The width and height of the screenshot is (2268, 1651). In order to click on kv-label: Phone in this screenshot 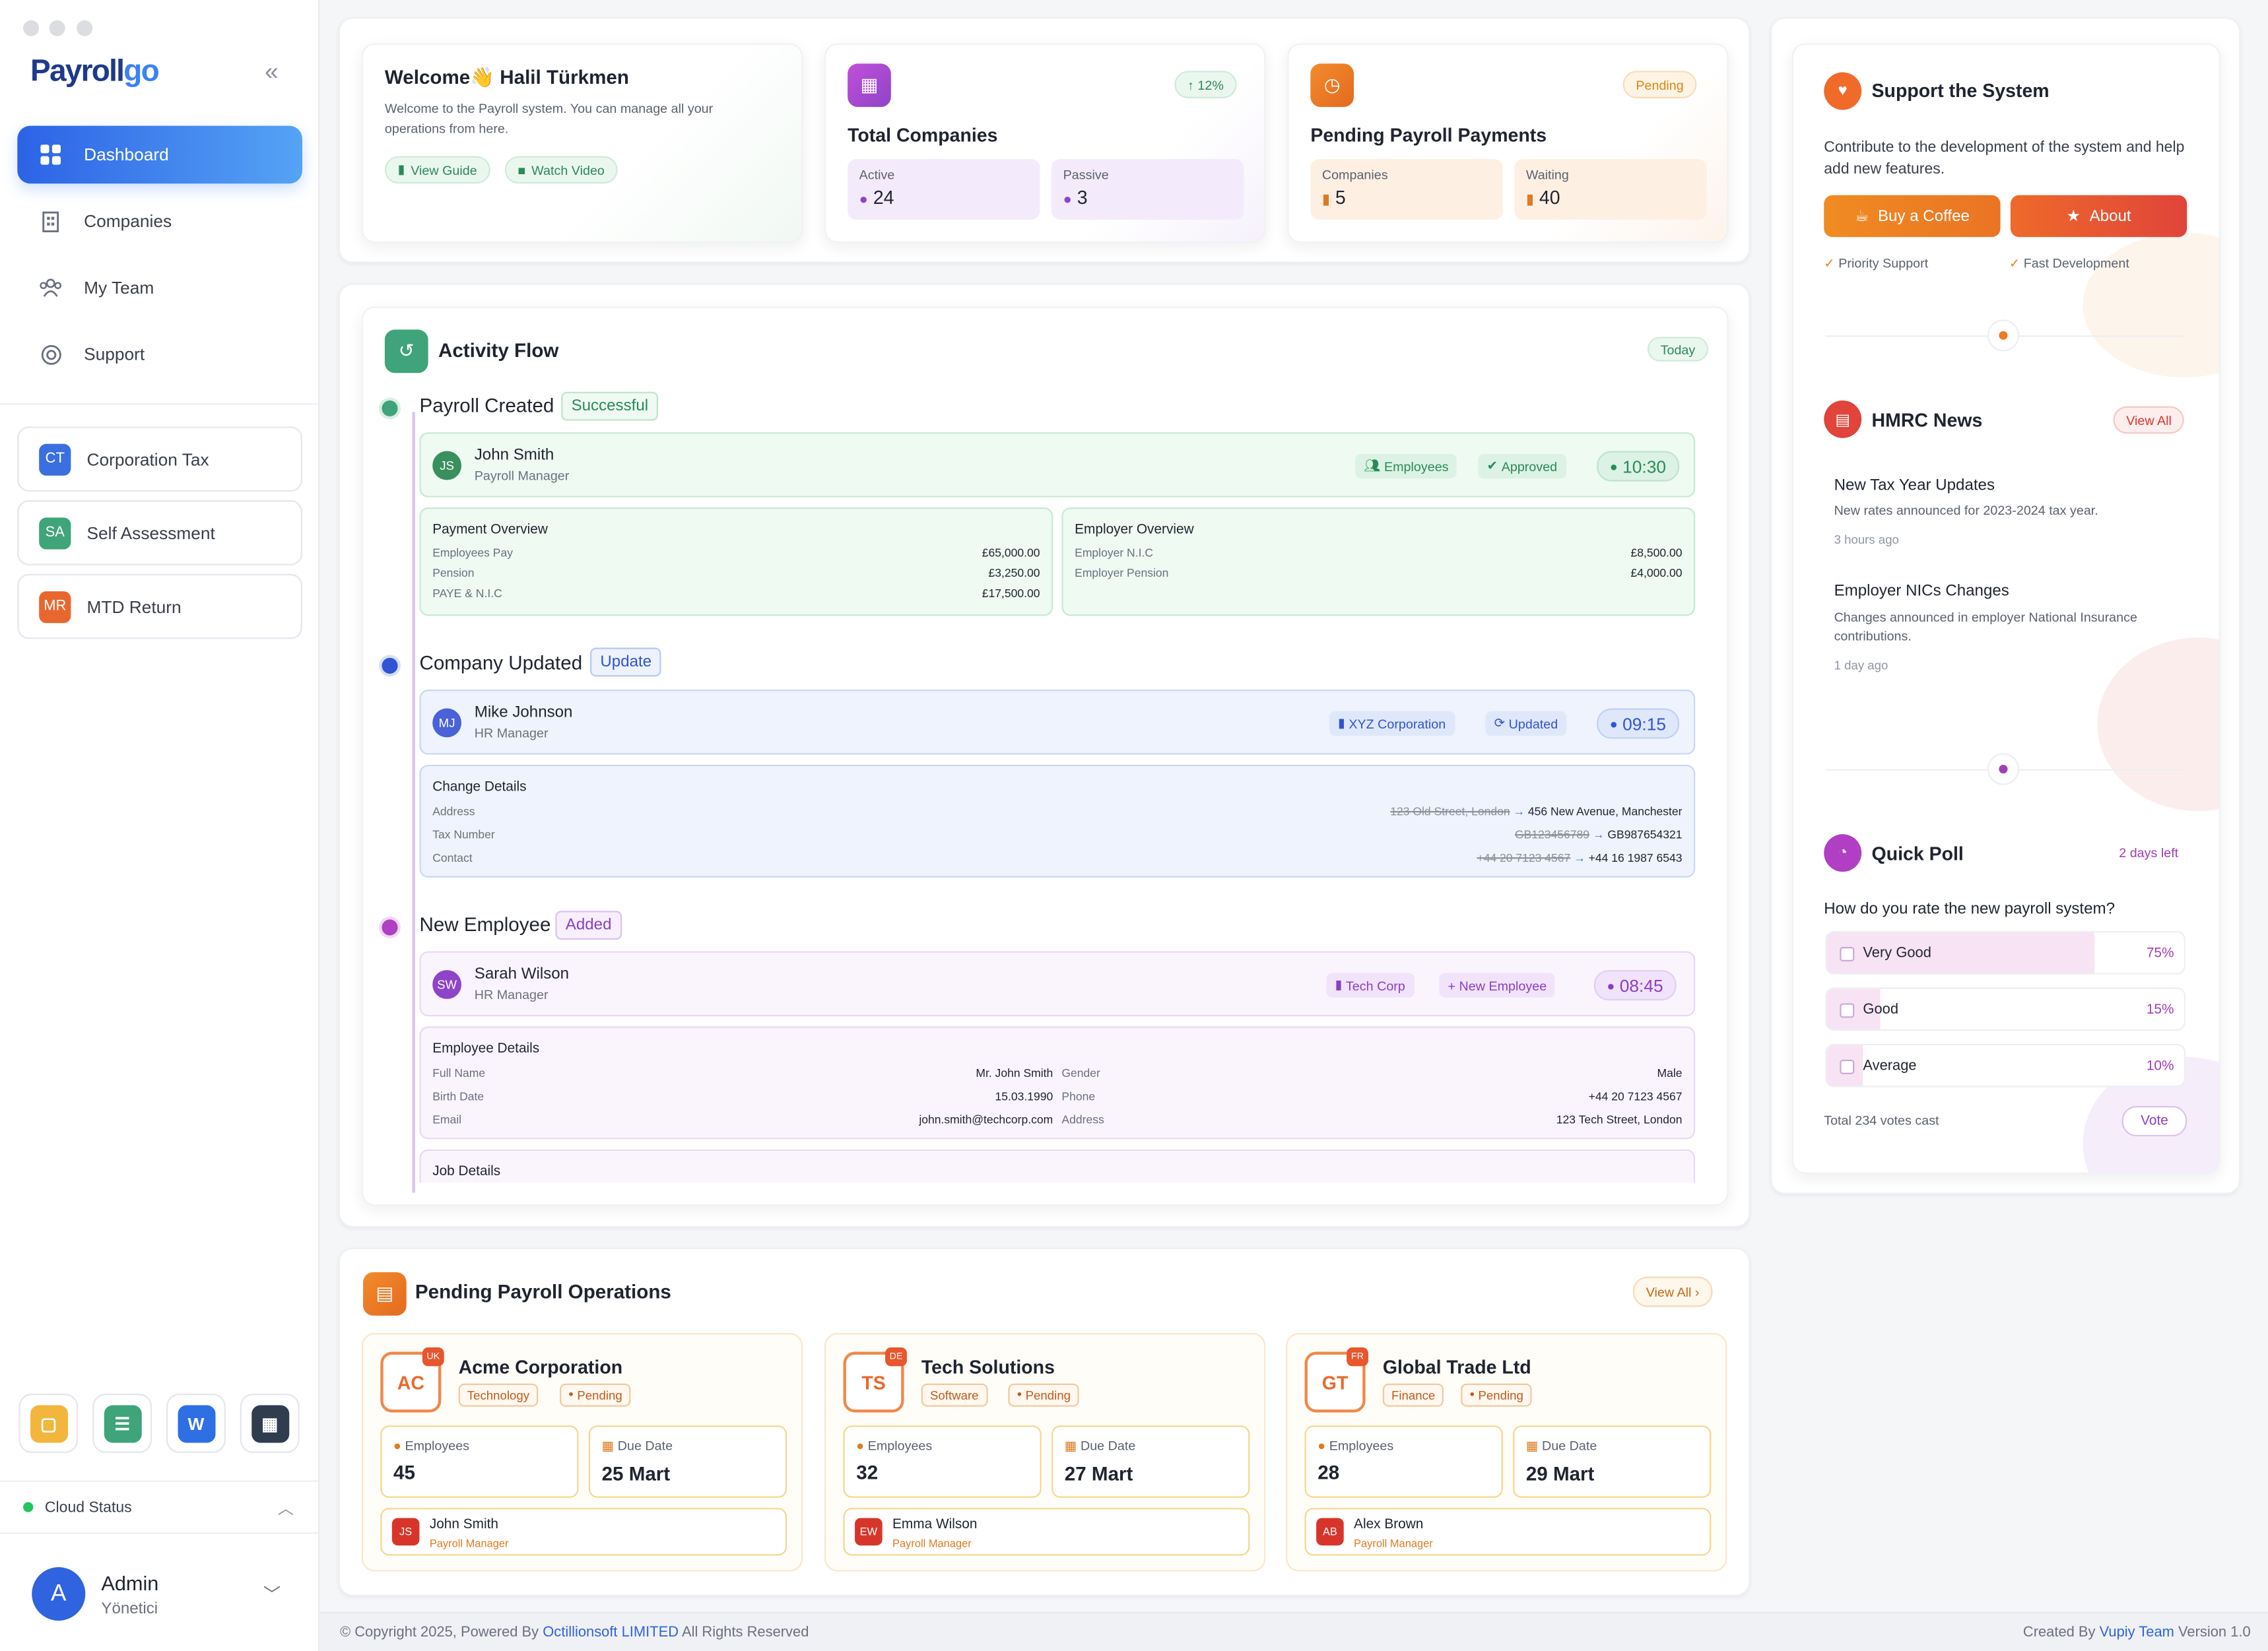, I will do `click(1078, 1096)`.